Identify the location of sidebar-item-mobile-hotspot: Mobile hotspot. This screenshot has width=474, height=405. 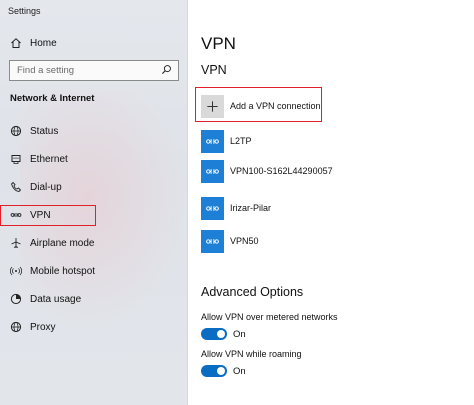
(93, 271).